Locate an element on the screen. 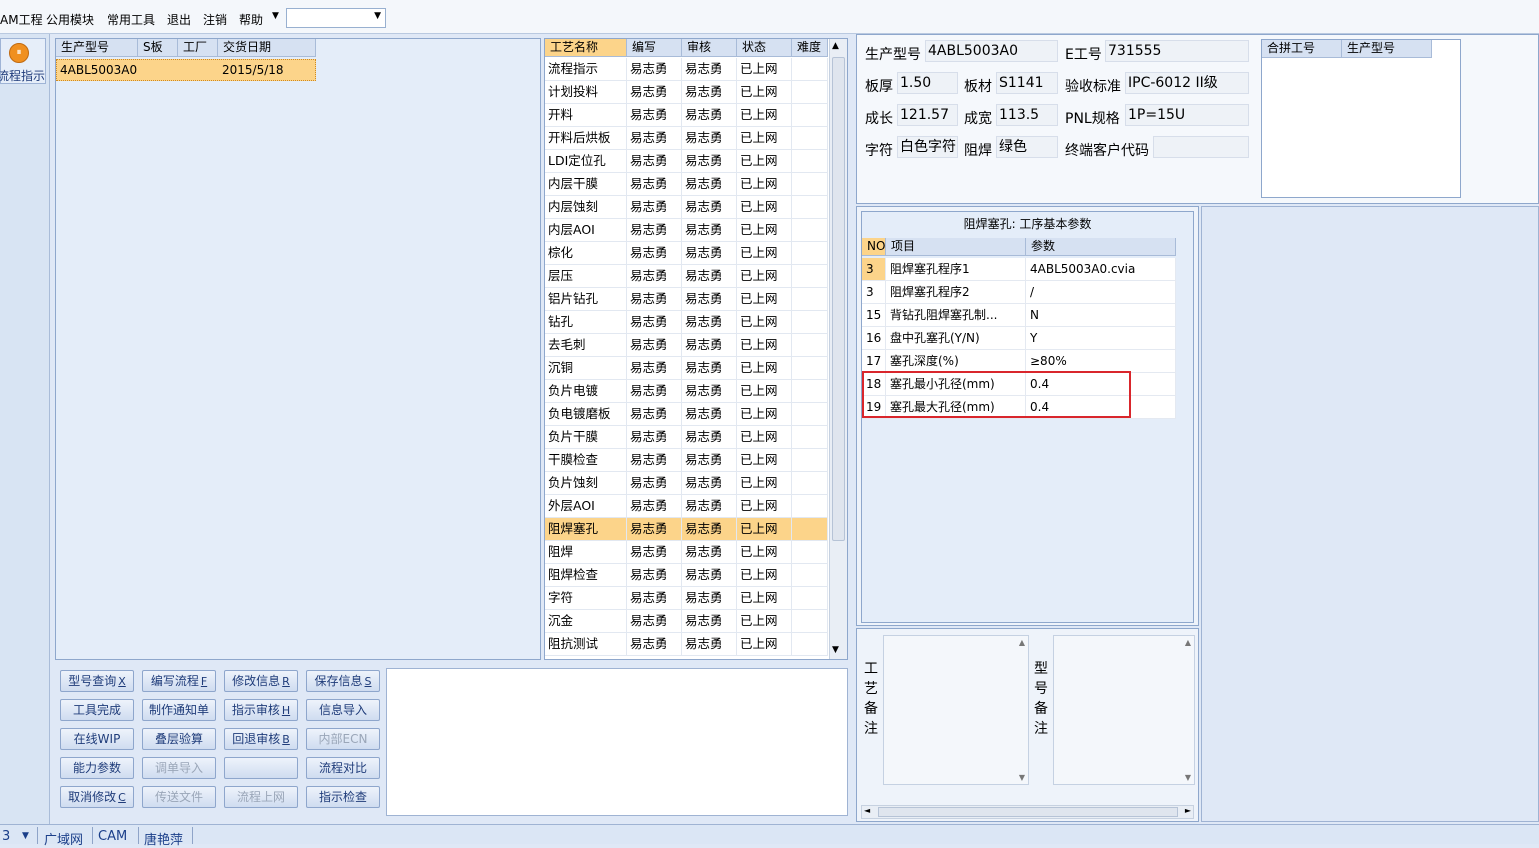 This screenshot has width=1539, height=848. field-e-no: 731555 is located at coordinates (1177, 51).